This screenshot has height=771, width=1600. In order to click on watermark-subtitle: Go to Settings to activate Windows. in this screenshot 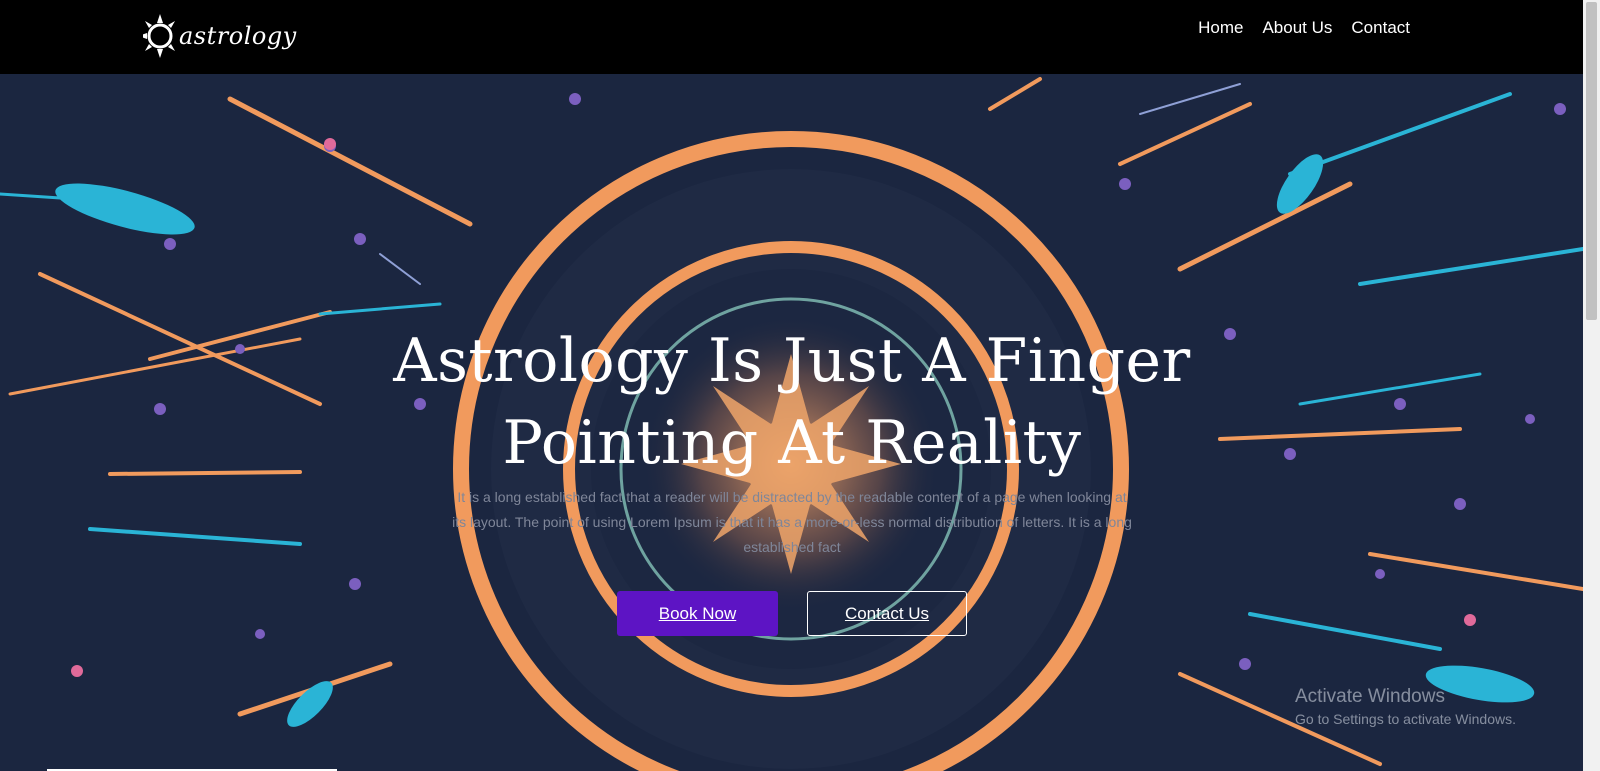, I will do `click(1405, 719)`.